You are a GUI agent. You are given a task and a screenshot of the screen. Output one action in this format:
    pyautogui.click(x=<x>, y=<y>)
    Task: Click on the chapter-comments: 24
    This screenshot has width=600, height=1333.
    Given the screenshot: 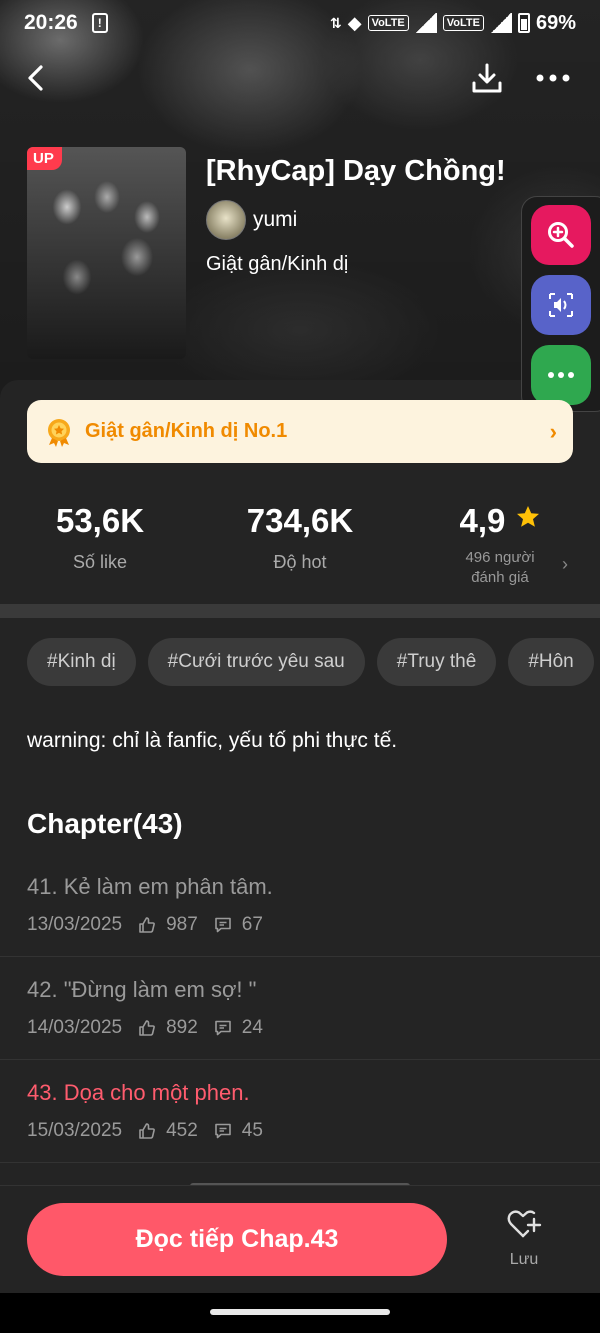 What is the action you would take?
    pyautogui.click(x=252, y=1027)
    